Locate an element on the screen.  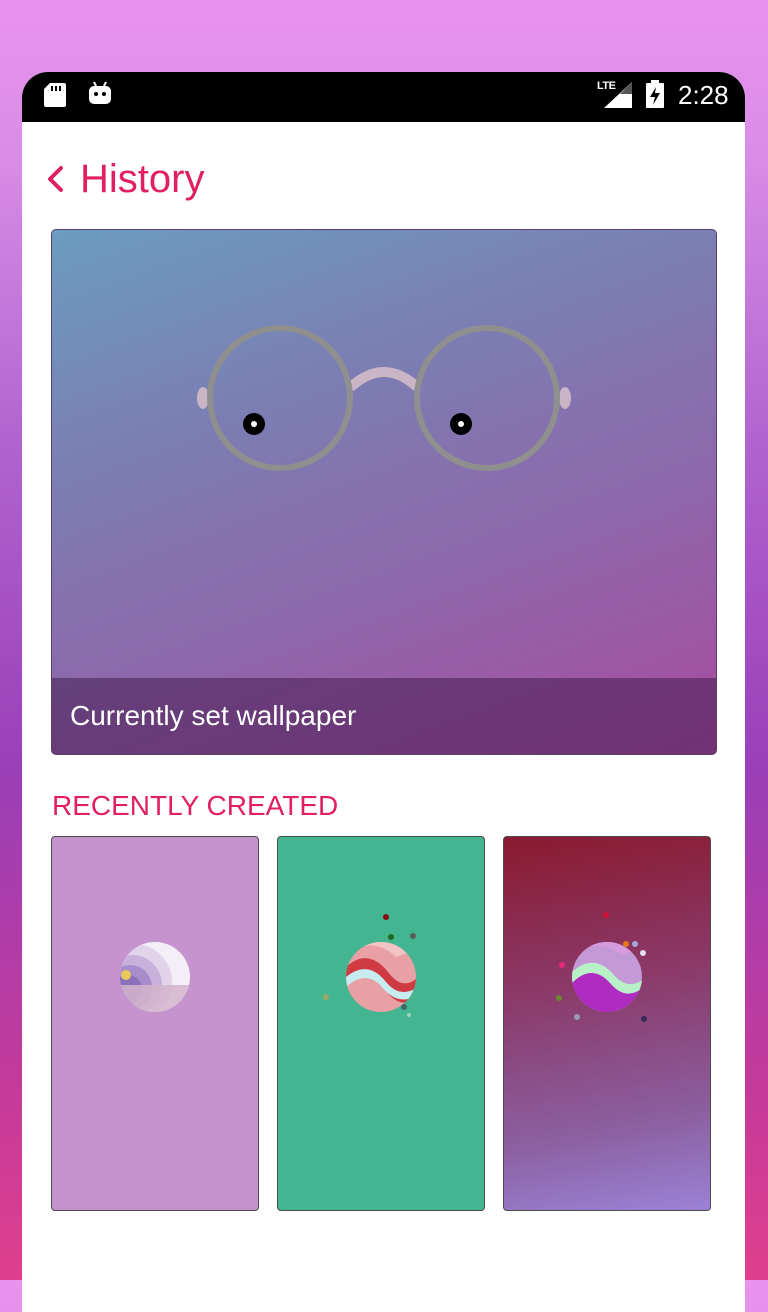
glasses-illustration is located at coordinates (384, 398).